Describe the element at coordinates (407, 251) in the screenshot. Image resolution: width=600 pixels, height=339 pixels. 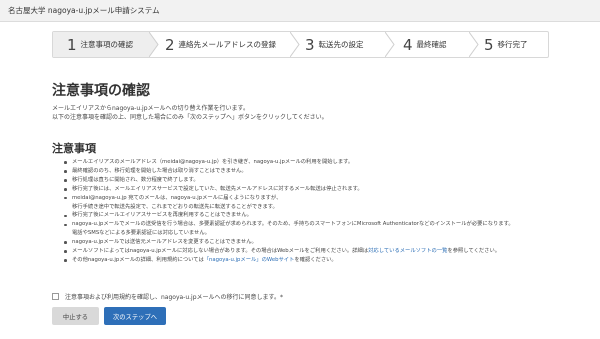
I see `mail-software-list-link: 対応しているメールソフトの一覧` at that location.